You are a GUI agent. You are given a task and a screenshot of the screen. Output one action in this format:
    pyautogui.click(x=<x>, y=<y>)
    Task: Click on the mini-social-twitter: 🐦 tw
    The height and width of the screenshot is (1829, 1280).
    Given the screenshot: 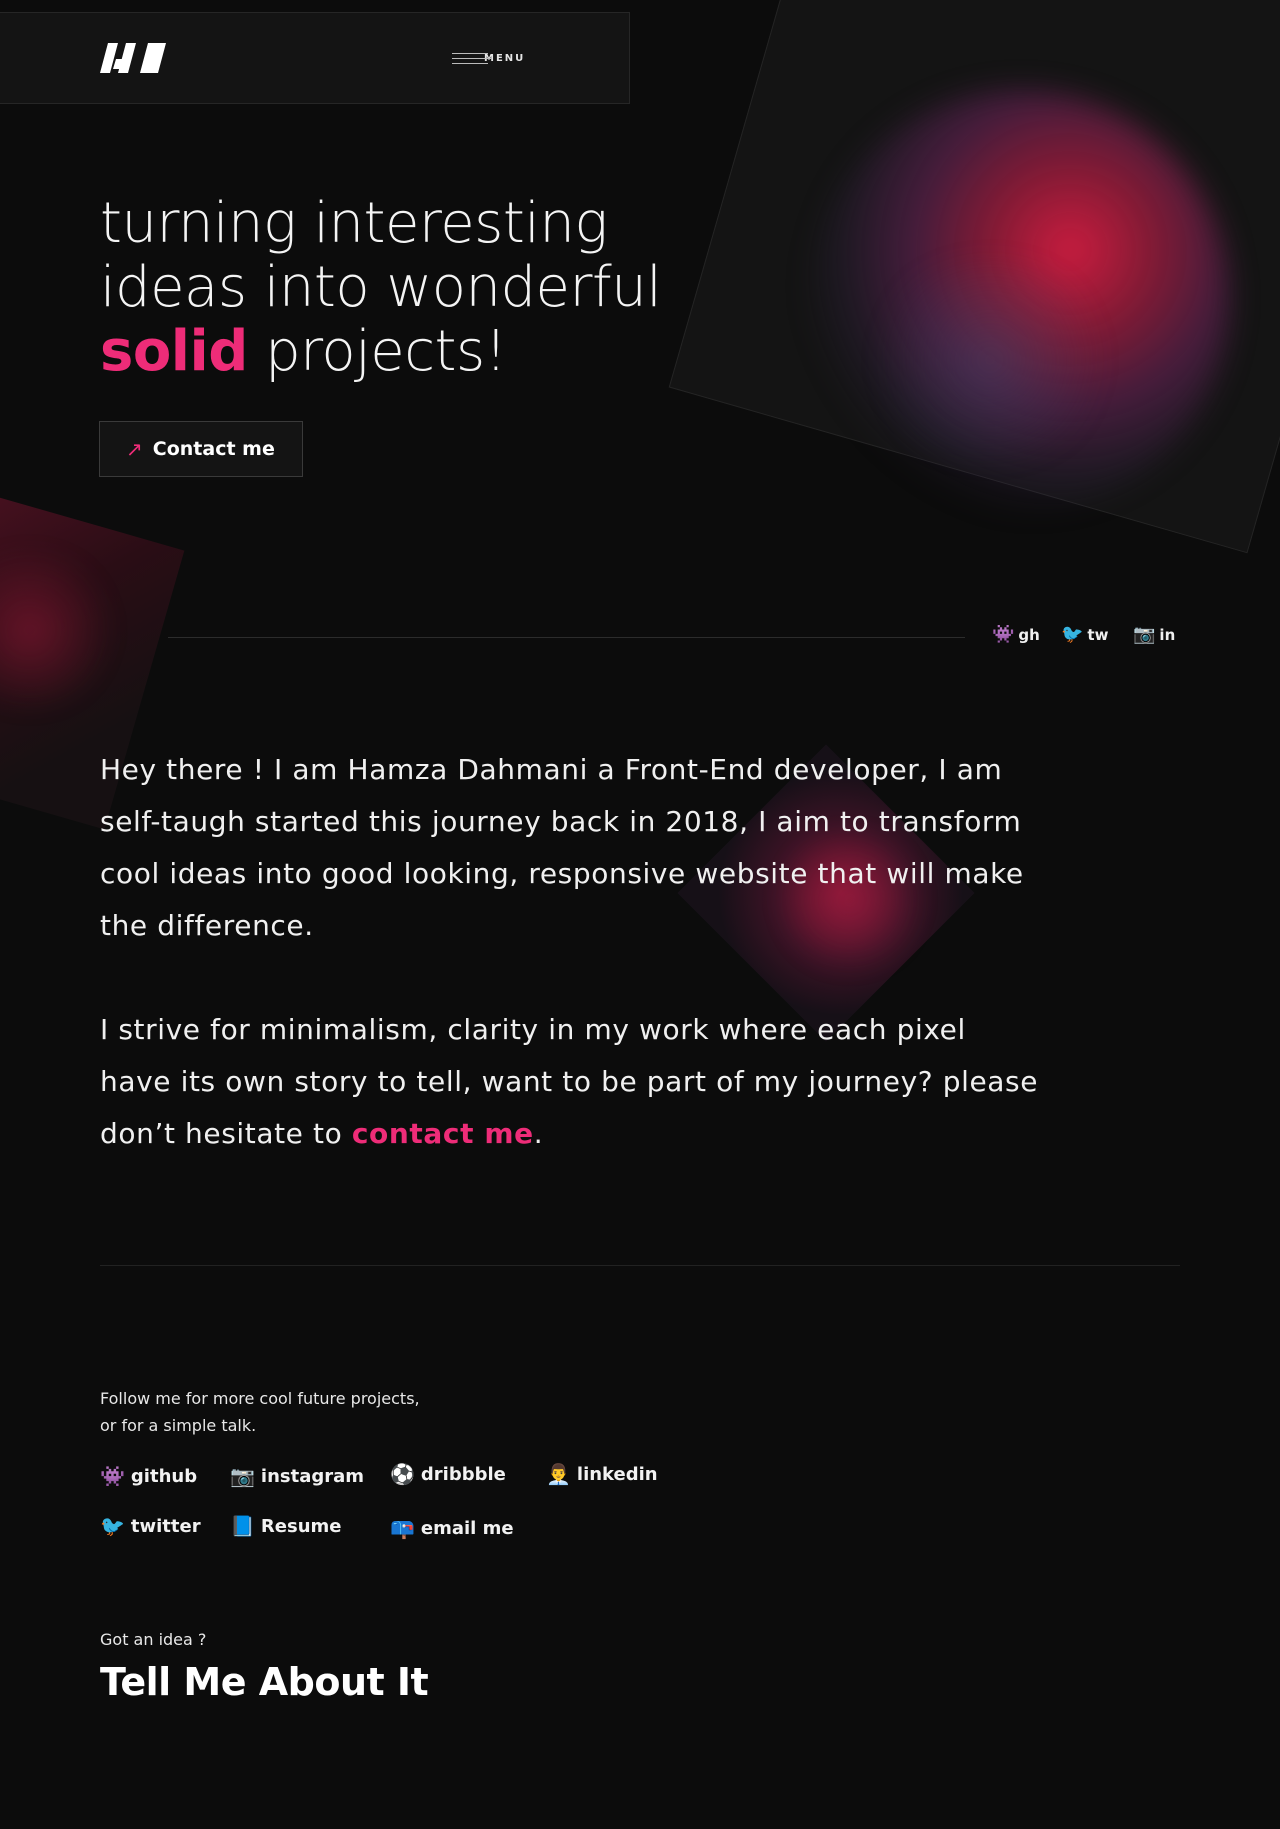 What is the action you would take?
    pyautogui.click(x=1084, y=634)
    